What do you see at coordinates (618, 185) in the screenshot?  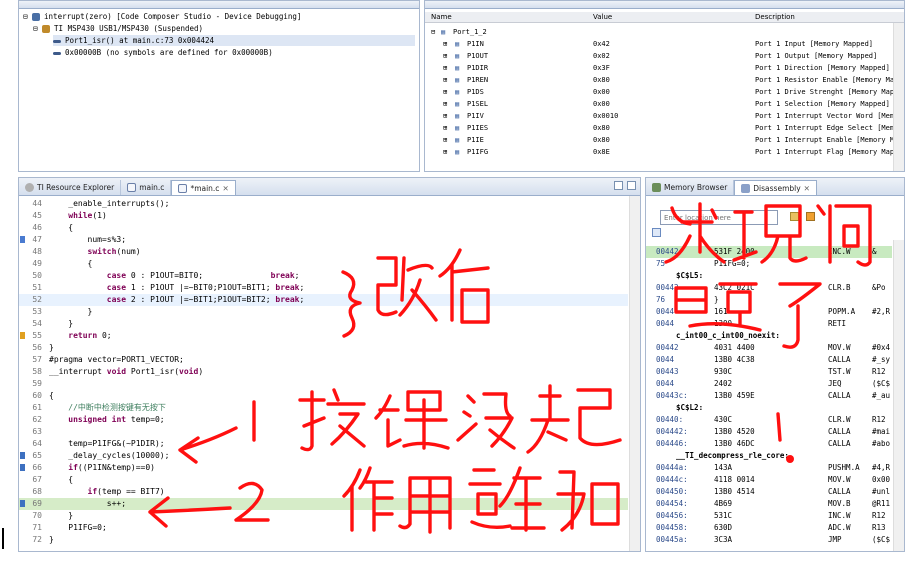 I see `minimize-button` at bounding box center [618, 185].